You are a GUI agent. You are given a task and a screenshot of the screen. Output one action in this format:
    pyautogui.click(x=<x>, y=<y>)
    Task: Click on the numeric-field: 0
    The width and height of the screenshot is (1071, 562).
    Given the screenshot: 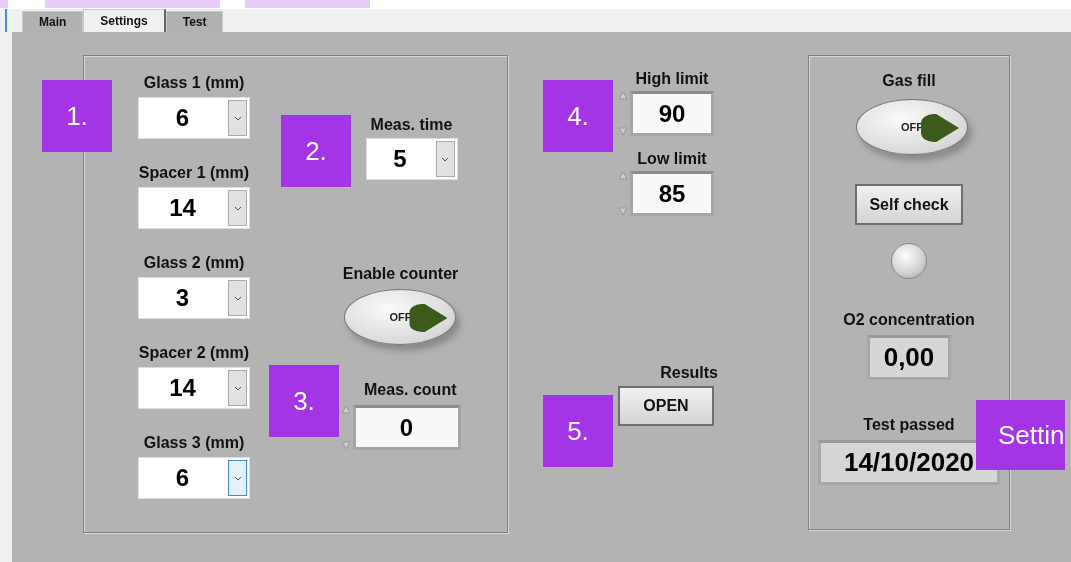 What is the action you would take?
    pyautogui.click(x=406, y=427)
    